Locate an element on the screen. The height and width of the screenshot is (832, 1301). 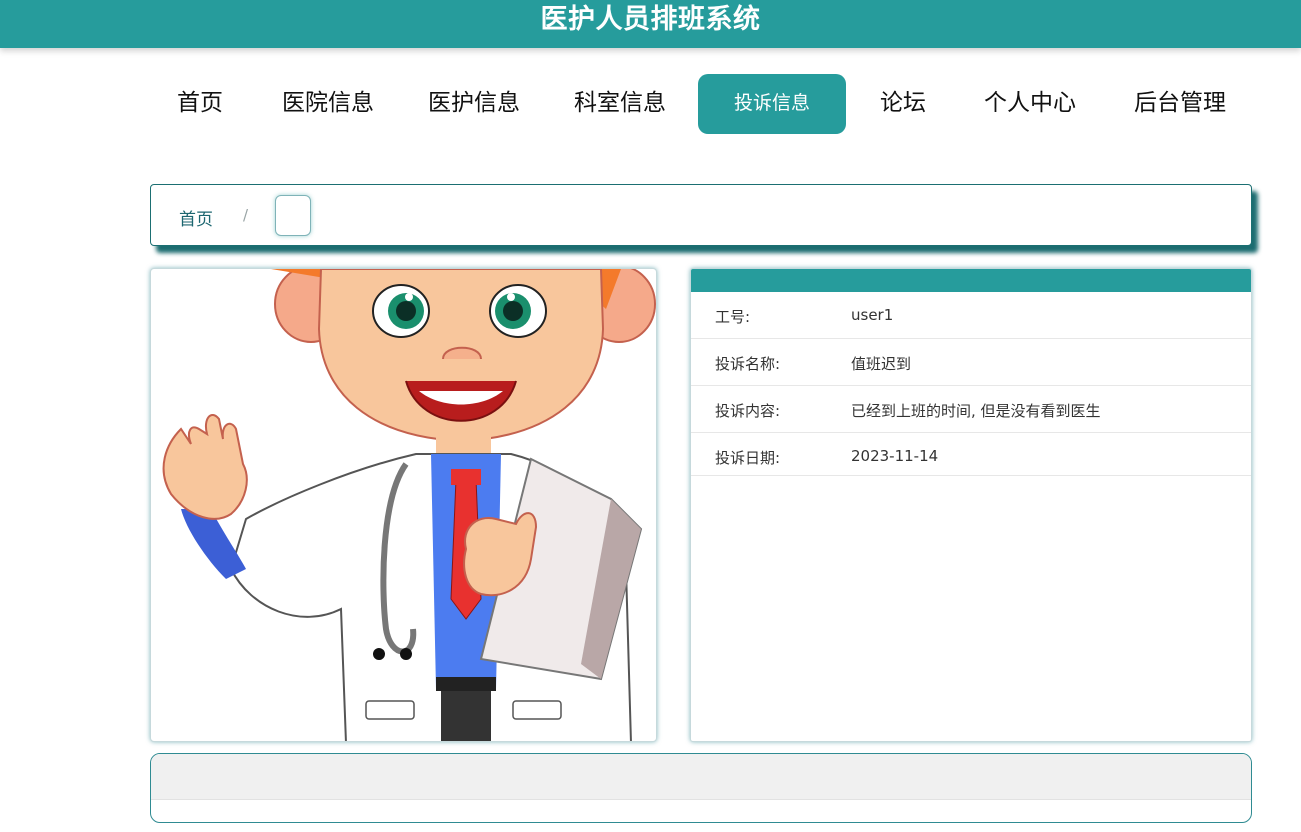
nav-item-home: 首页 is located at coordinates (200, 104).